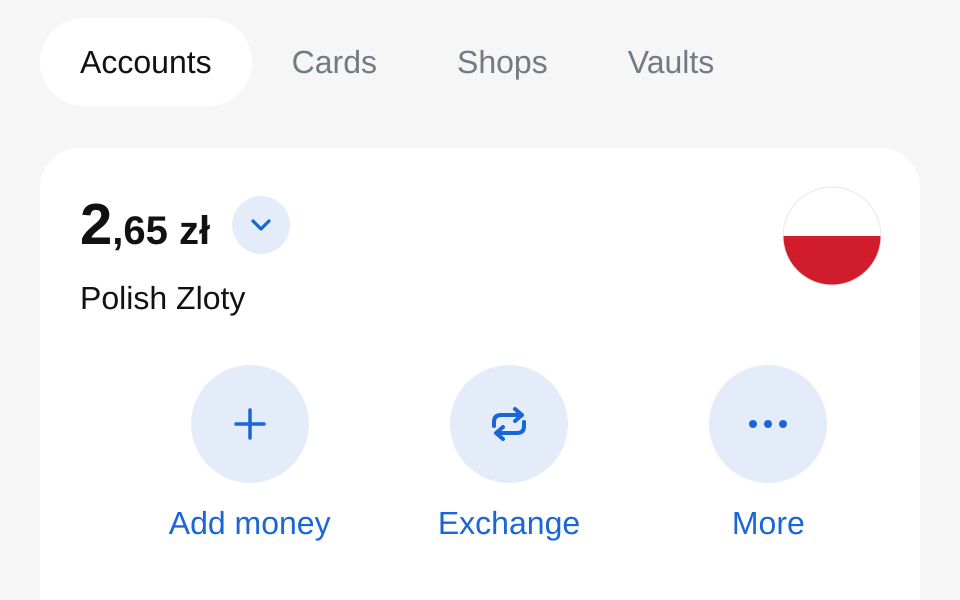 This screenshot has width=960, height=600. What do you see at coordinates (145, 225) in the screenshot?
I see `balance-amount: 2,65 zł` at bounding box center [145, 225].